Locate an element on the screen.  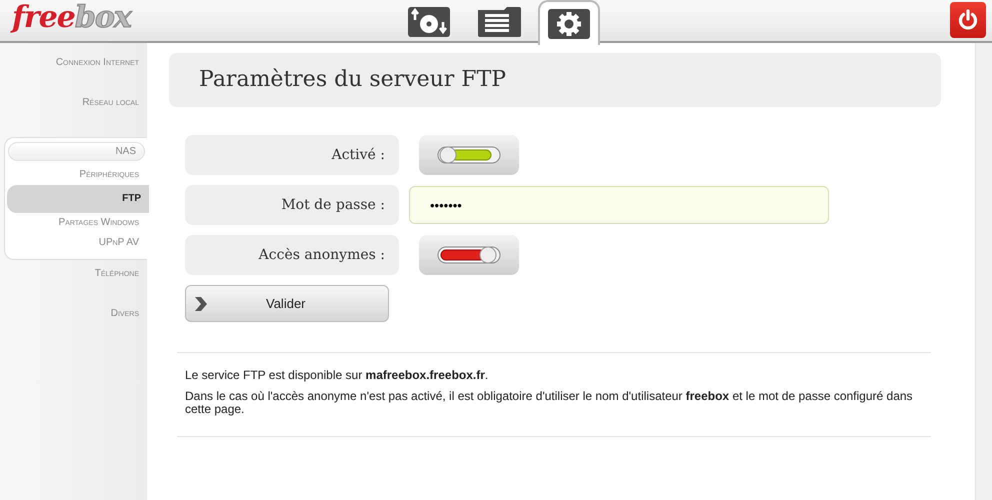
settings-tab is located at coordinates (569, 22).